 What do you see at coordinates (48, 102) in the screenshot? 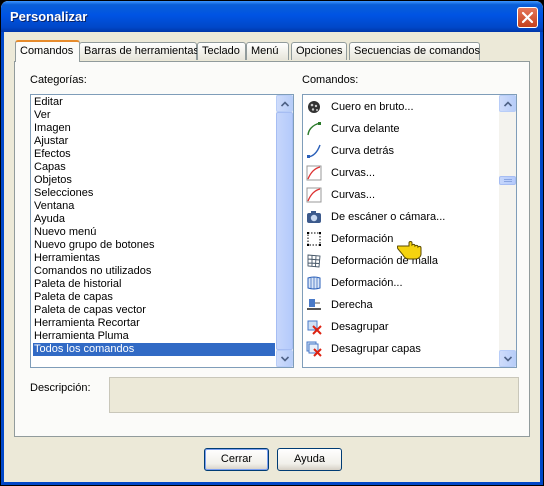
I see `category-item: Editar` at bounding box center [48, 102].